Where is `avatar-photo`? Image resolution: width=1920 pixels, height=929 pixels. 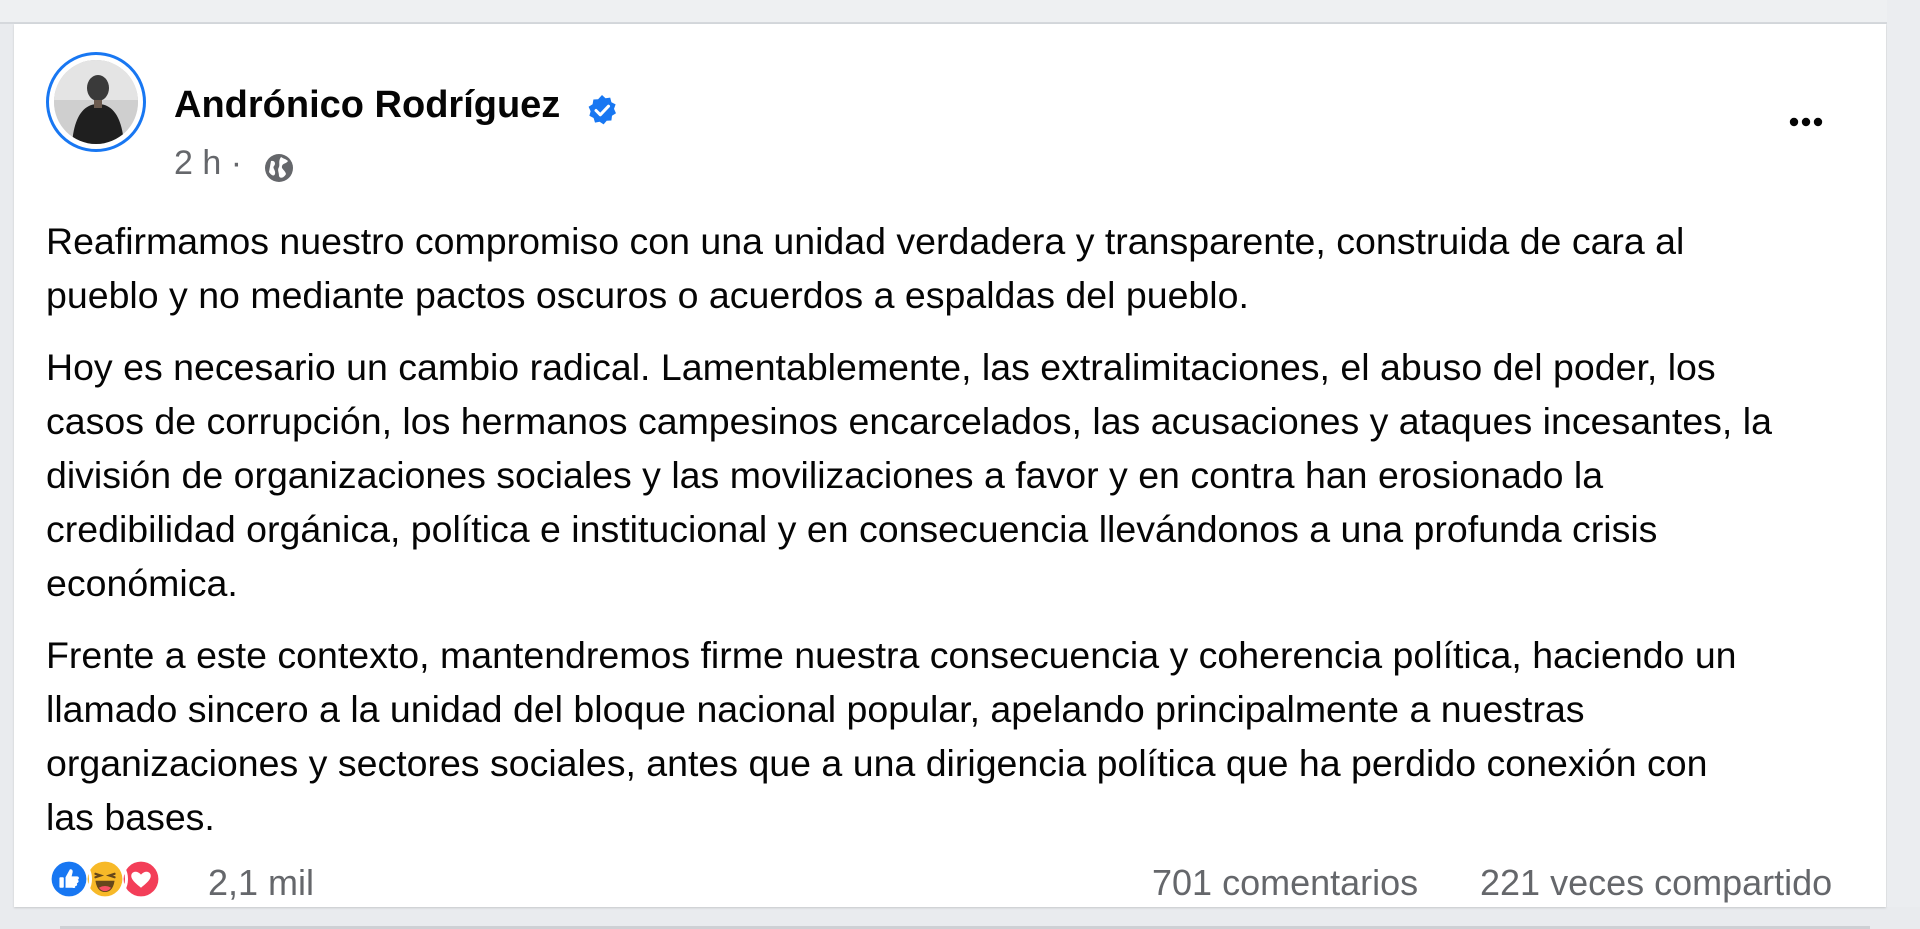
avatar-photo is located at coordinates (96, 102).